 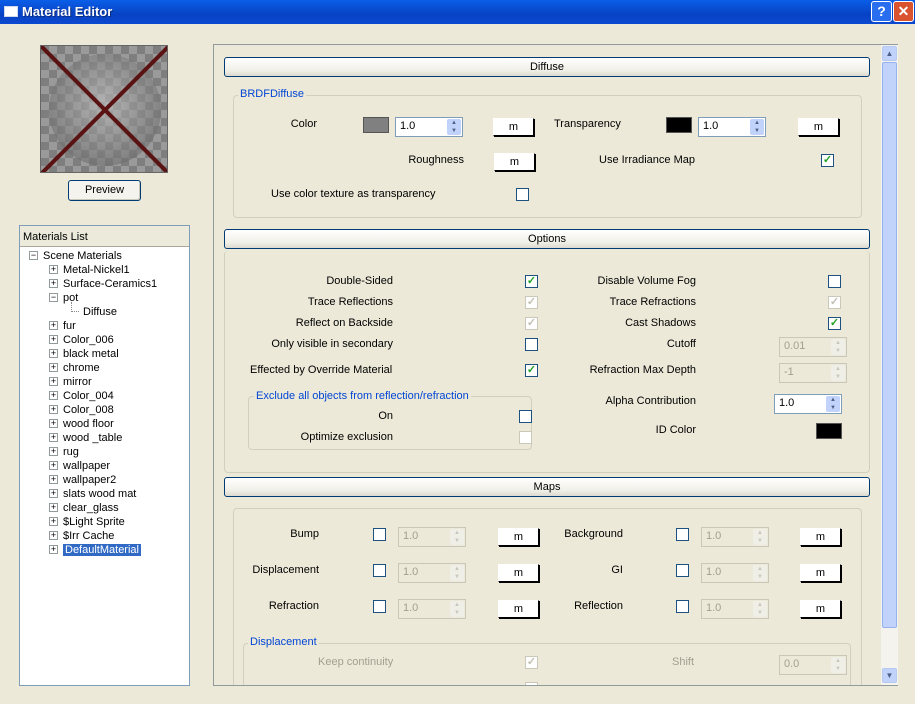 I want to click on trace-refractions-checkbox: ✓, so click(x=834, y=302).